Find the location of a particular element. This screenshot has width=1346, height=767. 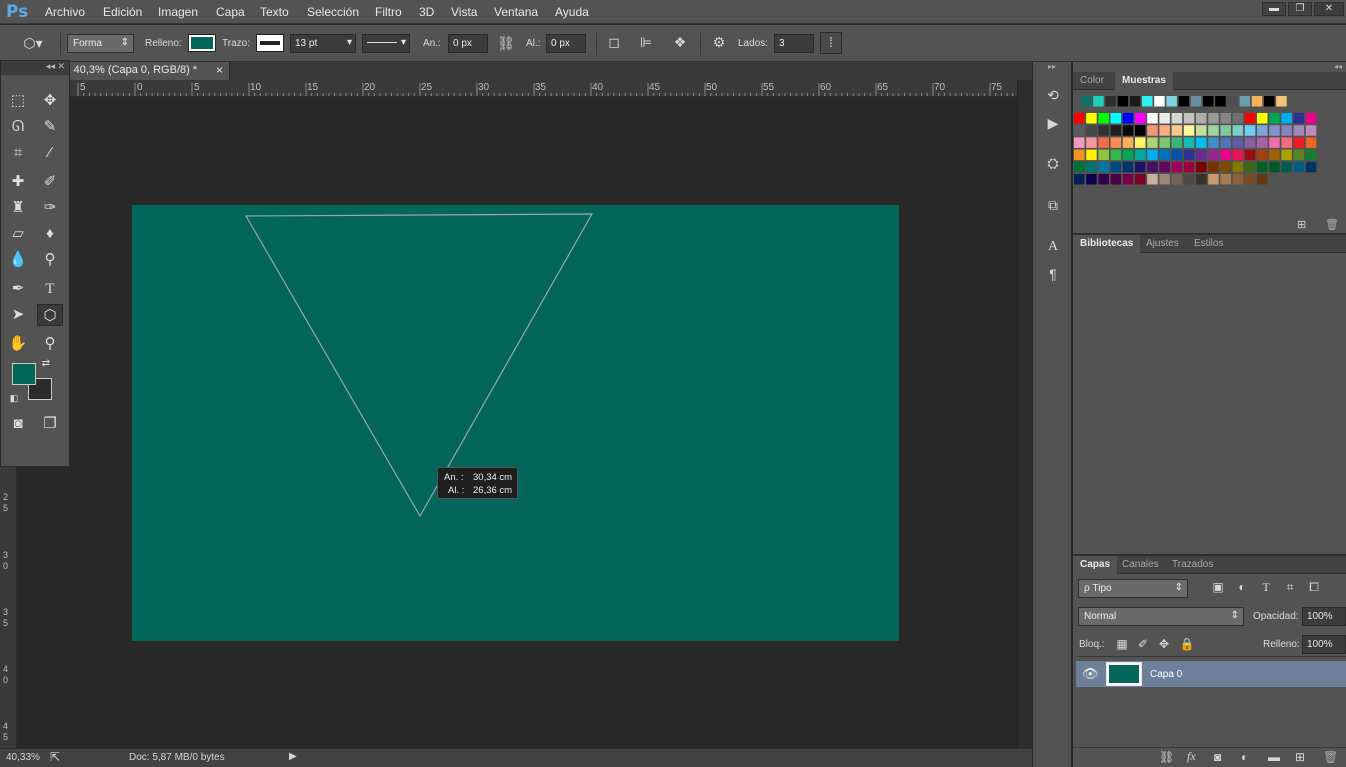

document-tab: al 40,3% (Capa 0, RGB/8) * × is located at coordinates (146, 71).